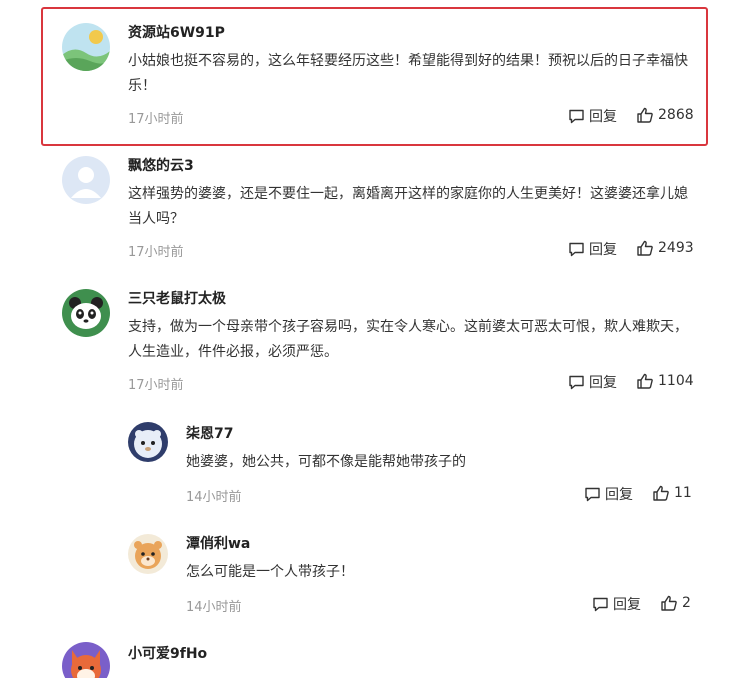 This screenshot has width=734, height=678. Describe the element at coordinates (86, 660) in the screenshot. I see `fox-avatar-icon` at that location.